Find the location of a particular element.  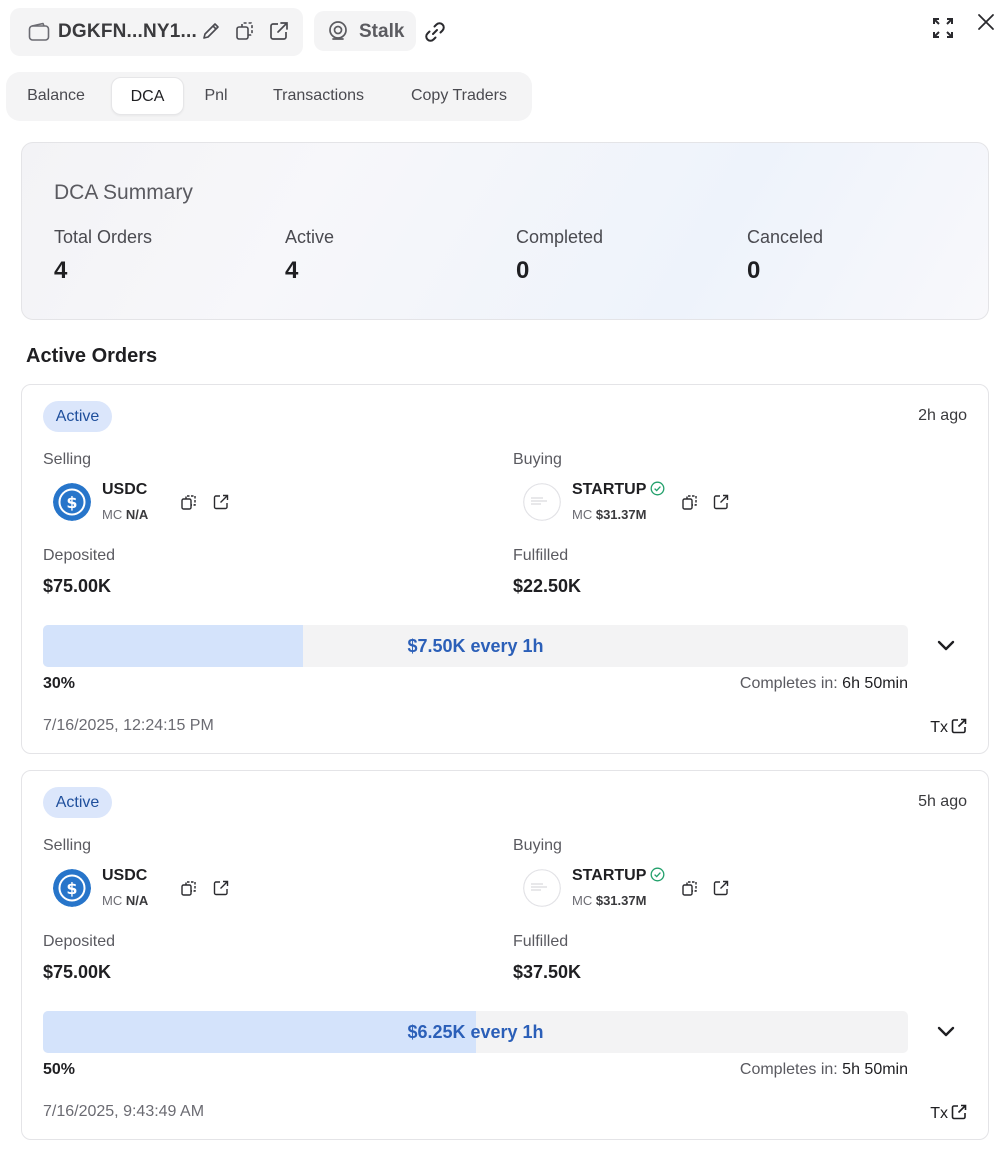

progress-bar: $6.25K every 1h is located at coordinates (475, 1032).